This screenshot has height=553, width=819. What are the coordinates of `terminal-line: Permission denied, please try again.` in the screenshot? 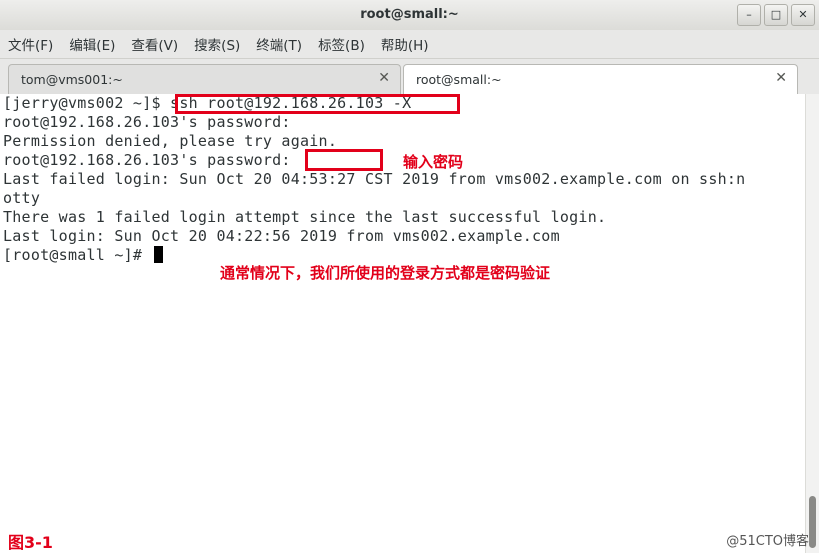 It's located at (170, 141).